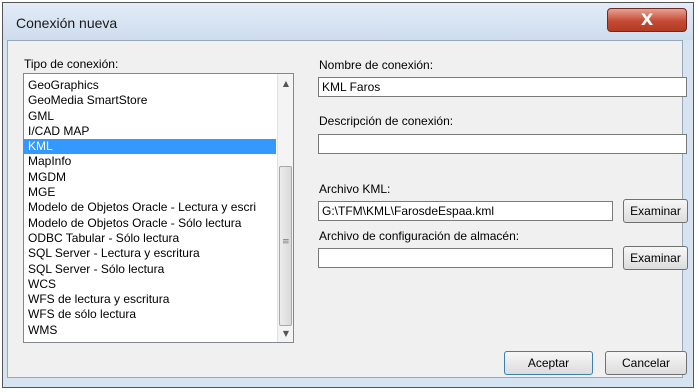 This screenshot has width=698, height=392. Describe the element at coordinates (646, 363) in the screenshot. I see `cancel-button: Cancelar` at that location.